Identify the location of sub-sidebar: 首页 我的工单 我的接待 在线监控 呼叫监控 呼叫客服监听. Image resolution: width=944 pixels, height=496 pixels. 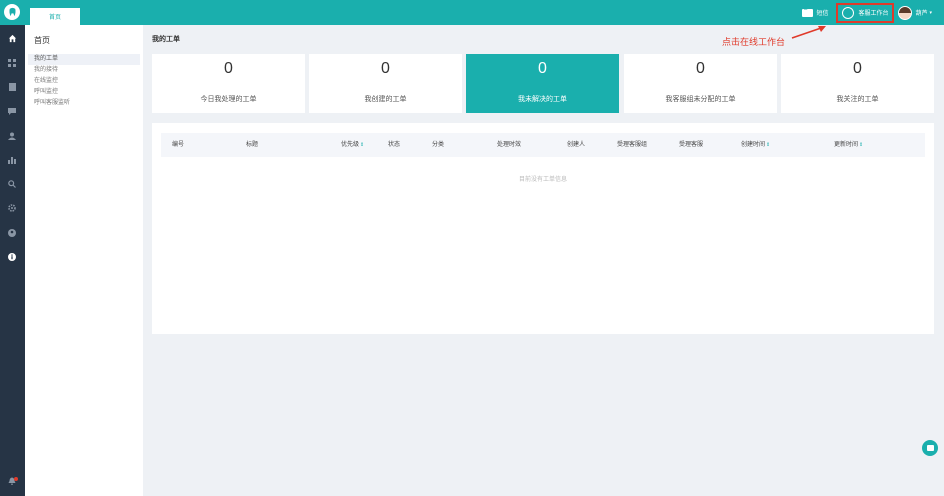
(84, 260).